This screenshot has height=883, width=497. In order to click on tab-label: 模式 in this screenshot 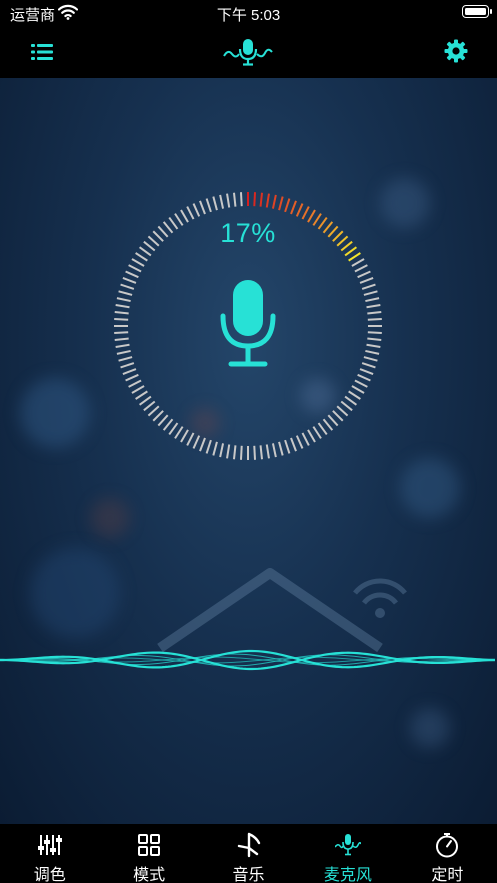, I will do `click(149, 875)`.